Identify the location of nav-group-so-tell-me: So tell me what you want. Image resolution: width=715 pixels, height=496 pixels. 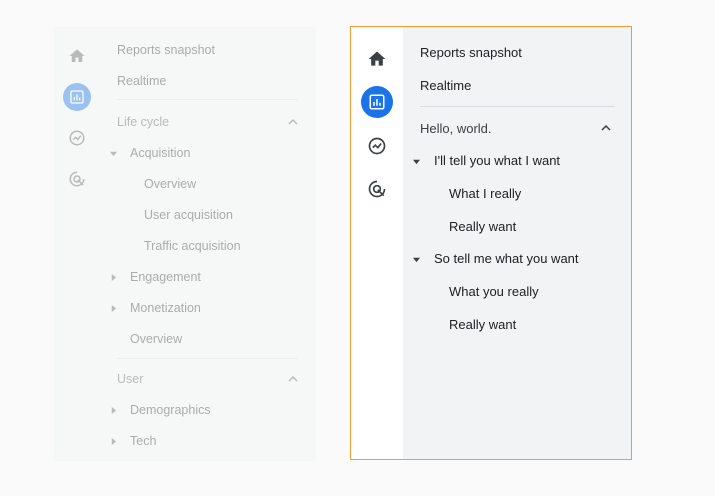
(506, 258).